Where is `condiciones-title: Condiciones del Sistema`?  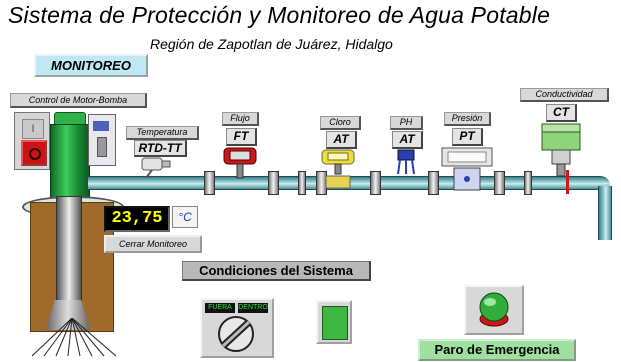
condiciones-title: Condiciones del Sistema is located at coordinates (276, 271).